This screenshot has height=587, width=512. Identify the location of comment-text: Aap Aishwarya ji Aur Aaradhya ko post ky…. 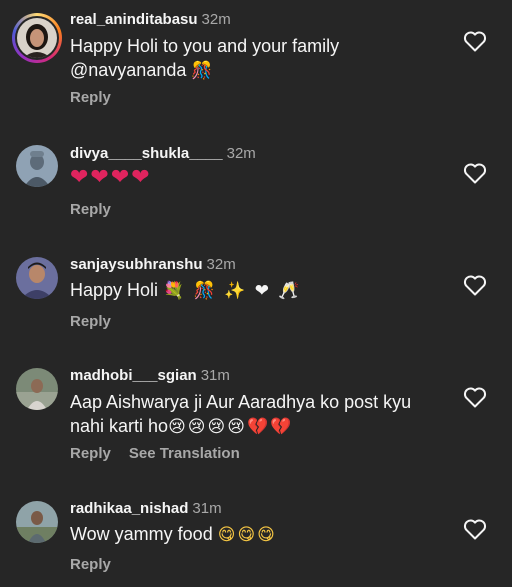
(241, 414).